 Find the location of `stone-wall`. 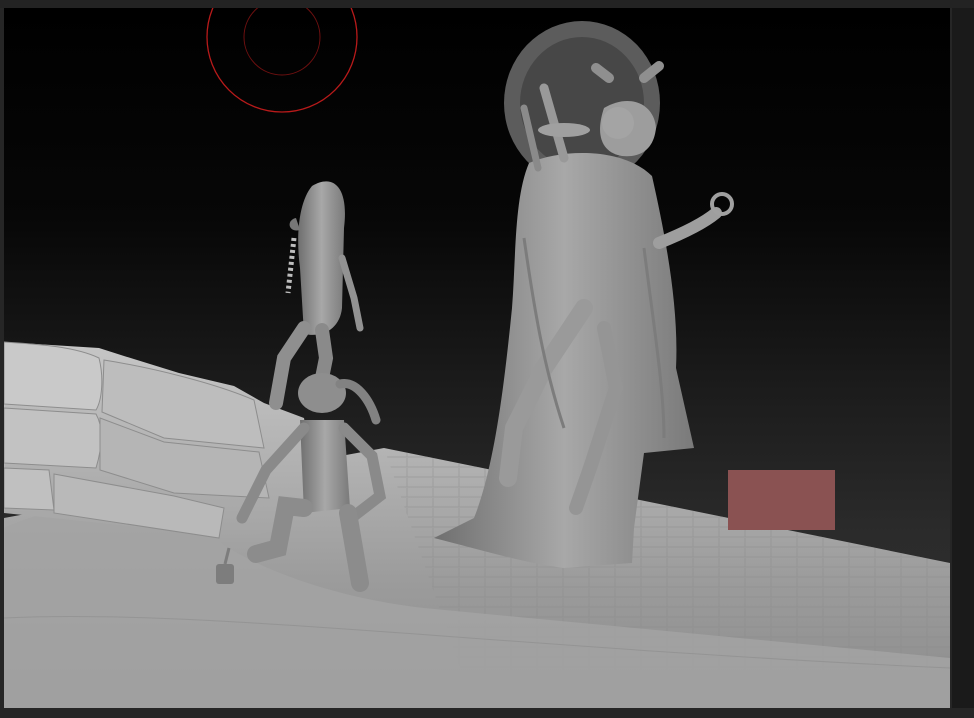

stone-wall is located at coordinates (159, 440).